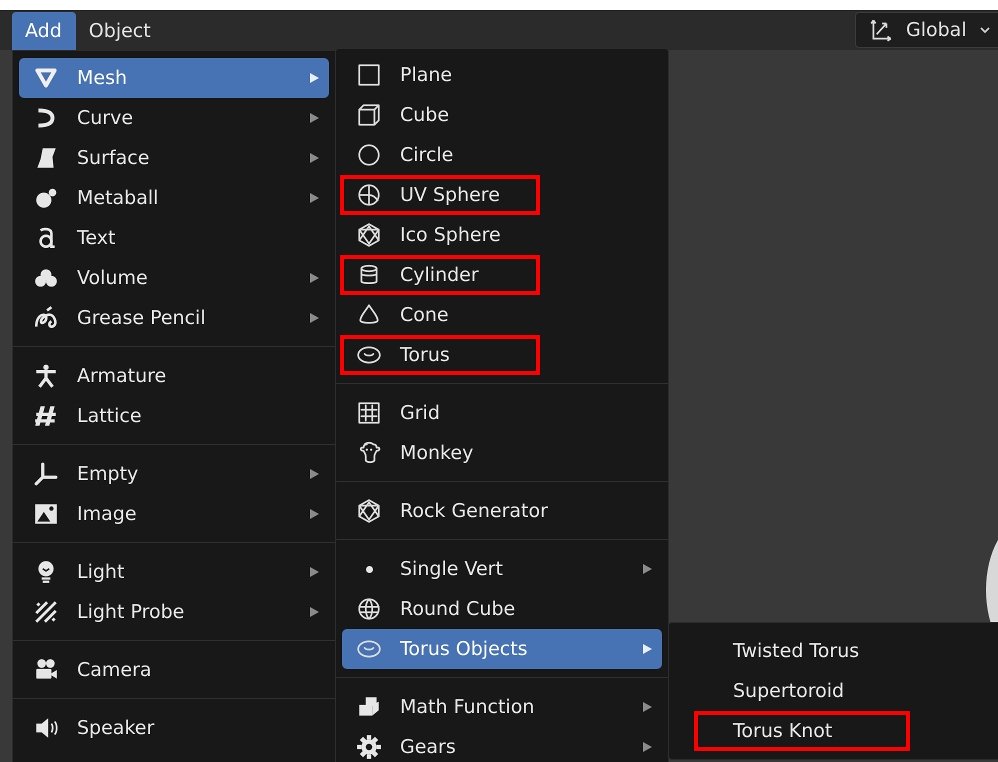 This screenshot has height=762, width=998. What do you see at coordinates (174, 78) in the screenshot?
I see `menu-item: Mesh` at bounding box center [174, 78].